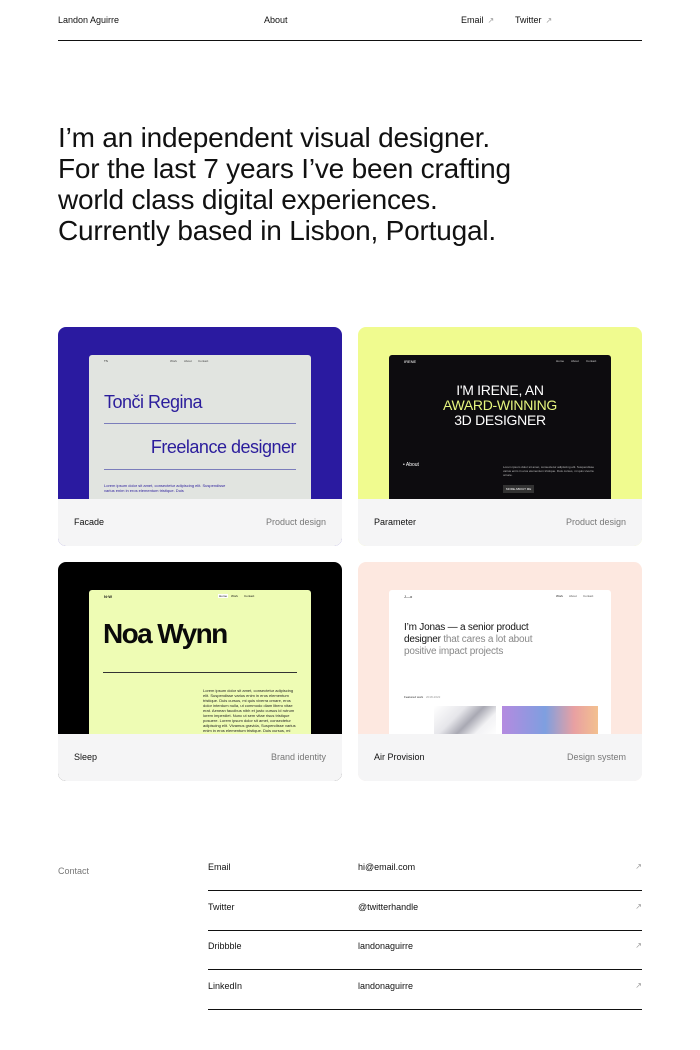 The height and width of the screenshot is (1050, 700). Describe the element at coordinates (399, 757) in the screenshot. I see `project-title: Air Provision` at that location.